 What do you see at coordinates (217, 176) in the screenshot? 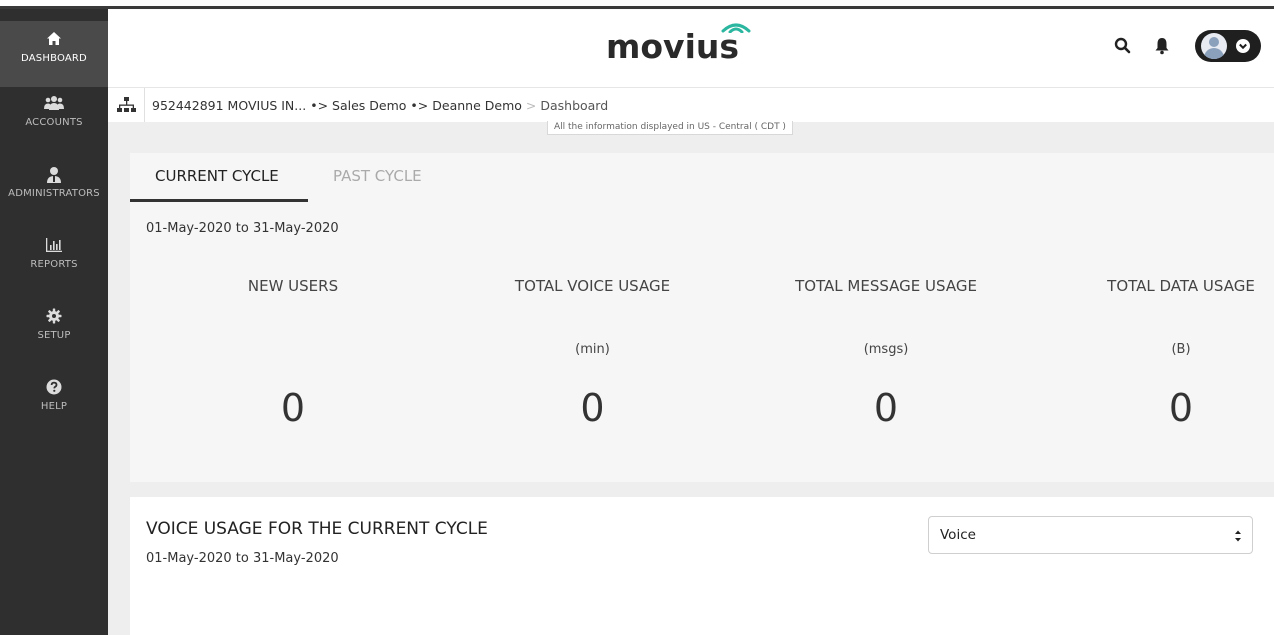
I see `tab-current-cycle: CURRENT CYCLE` at bounding box center [217, 176].